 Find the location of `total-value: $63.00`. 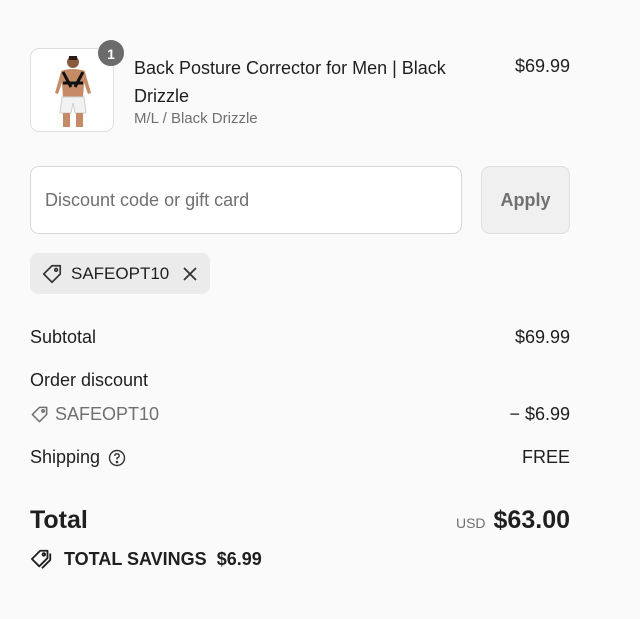

total-value: $63.00 is located at coordinates (531, 520).